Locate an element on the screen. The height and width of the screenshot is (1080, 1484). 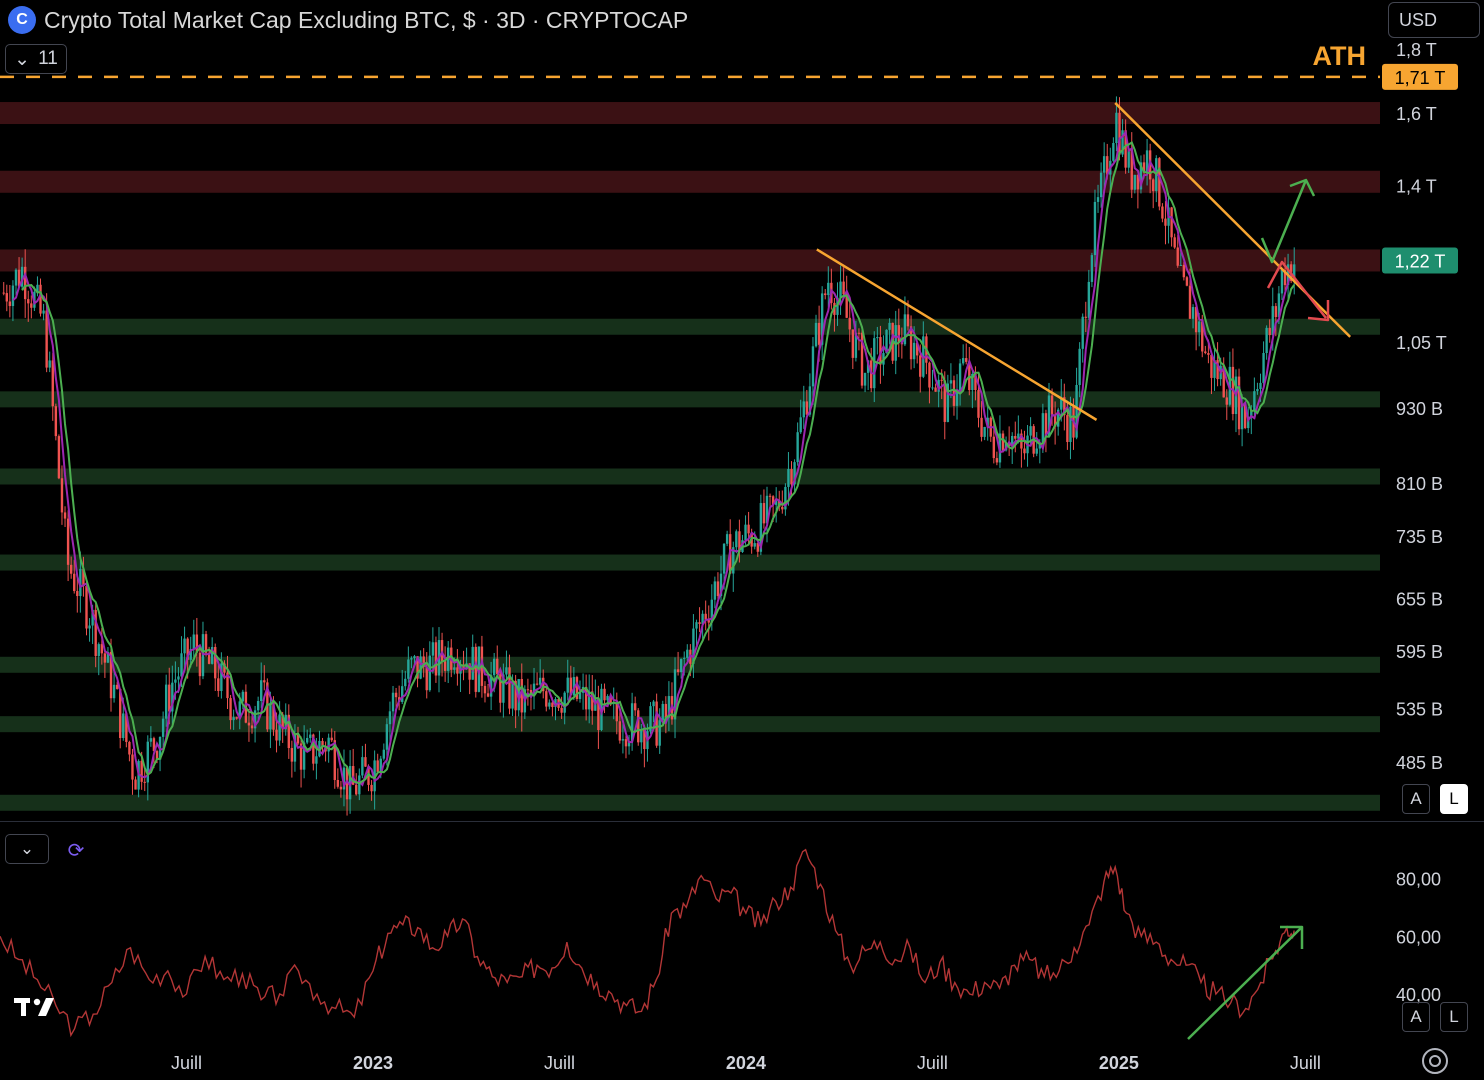
rsi-auto-scale-button: A is located at coordinates (1416, 1017).